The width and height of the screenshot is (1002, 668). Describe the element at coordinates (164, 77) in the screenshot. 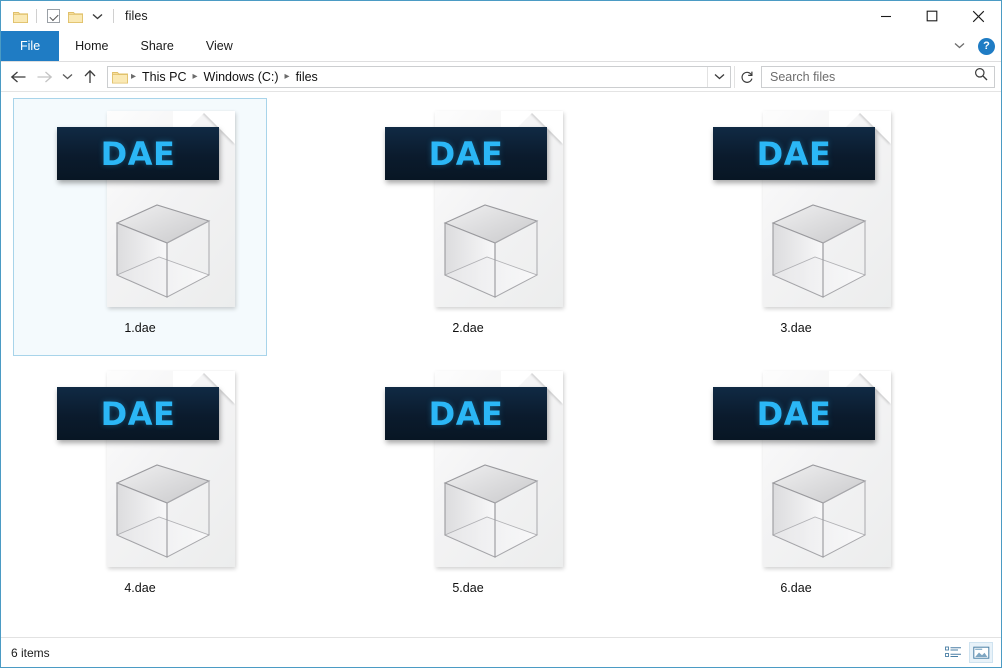

I see `breadcrumb-item-this-pc: This PC` at that location.